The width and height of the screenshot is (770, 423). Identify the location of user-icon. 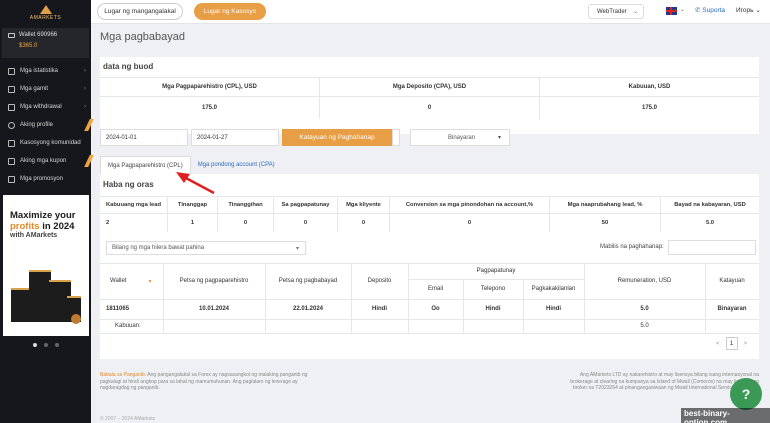
(11, 125).